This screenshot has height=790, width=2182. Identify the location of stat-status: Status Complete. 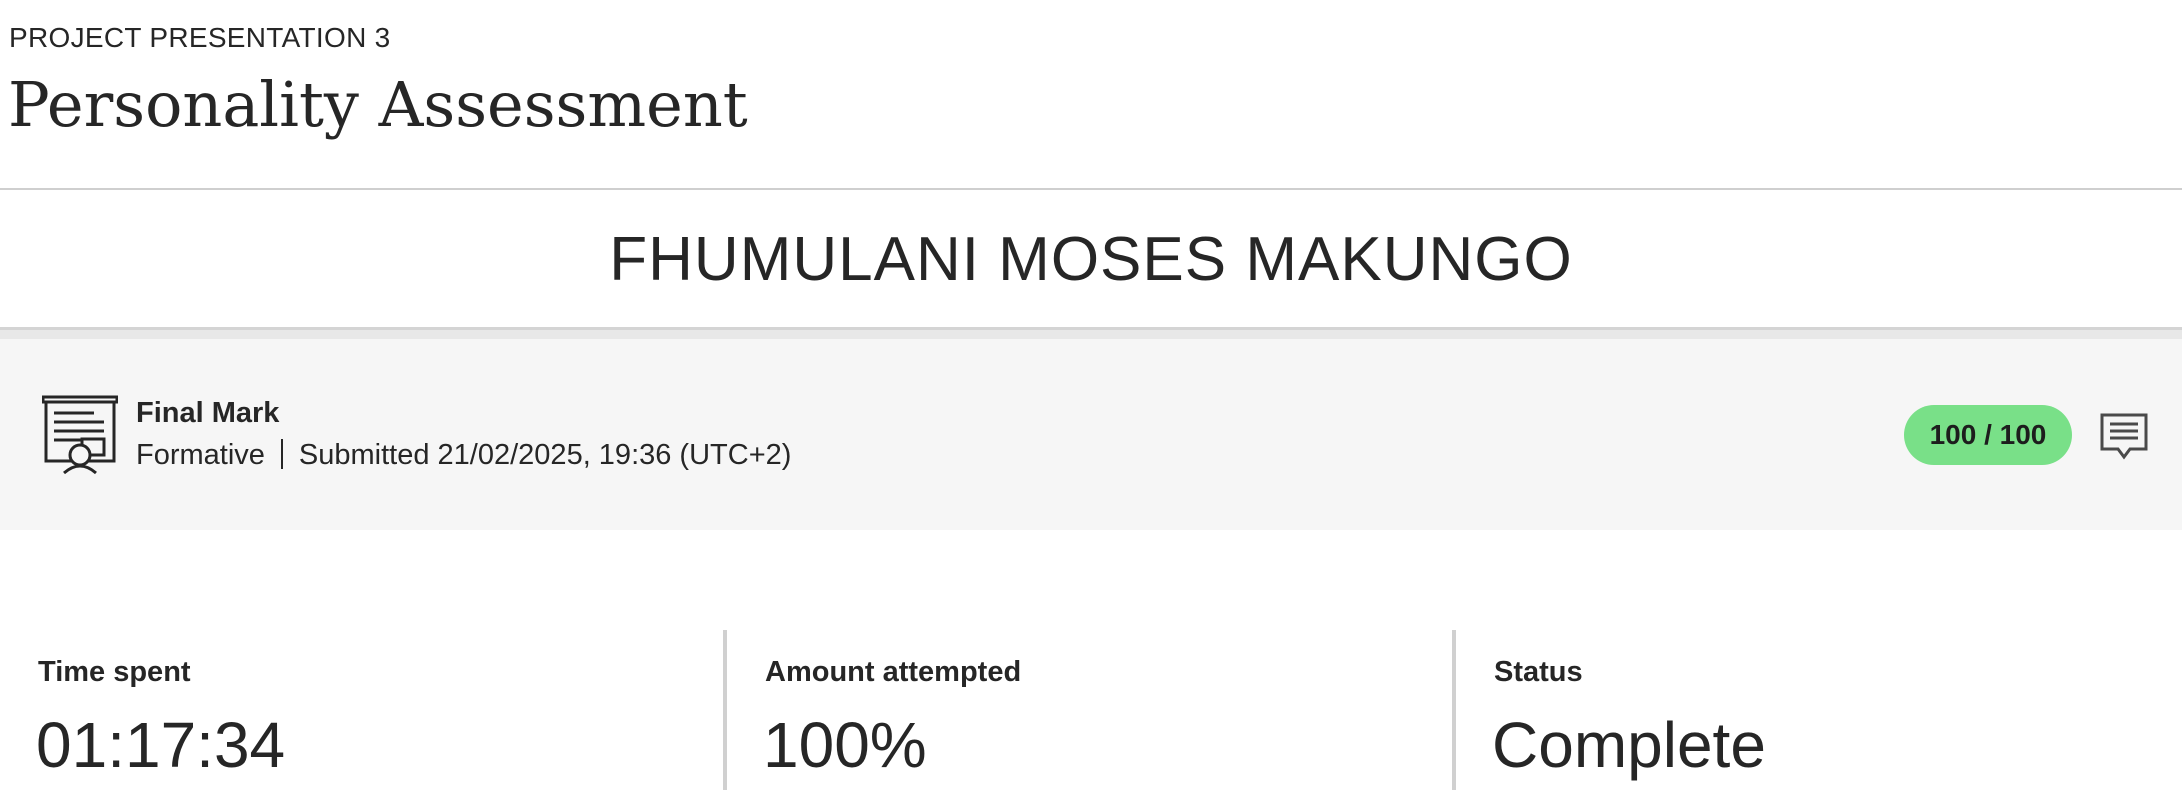
(1819, 710).